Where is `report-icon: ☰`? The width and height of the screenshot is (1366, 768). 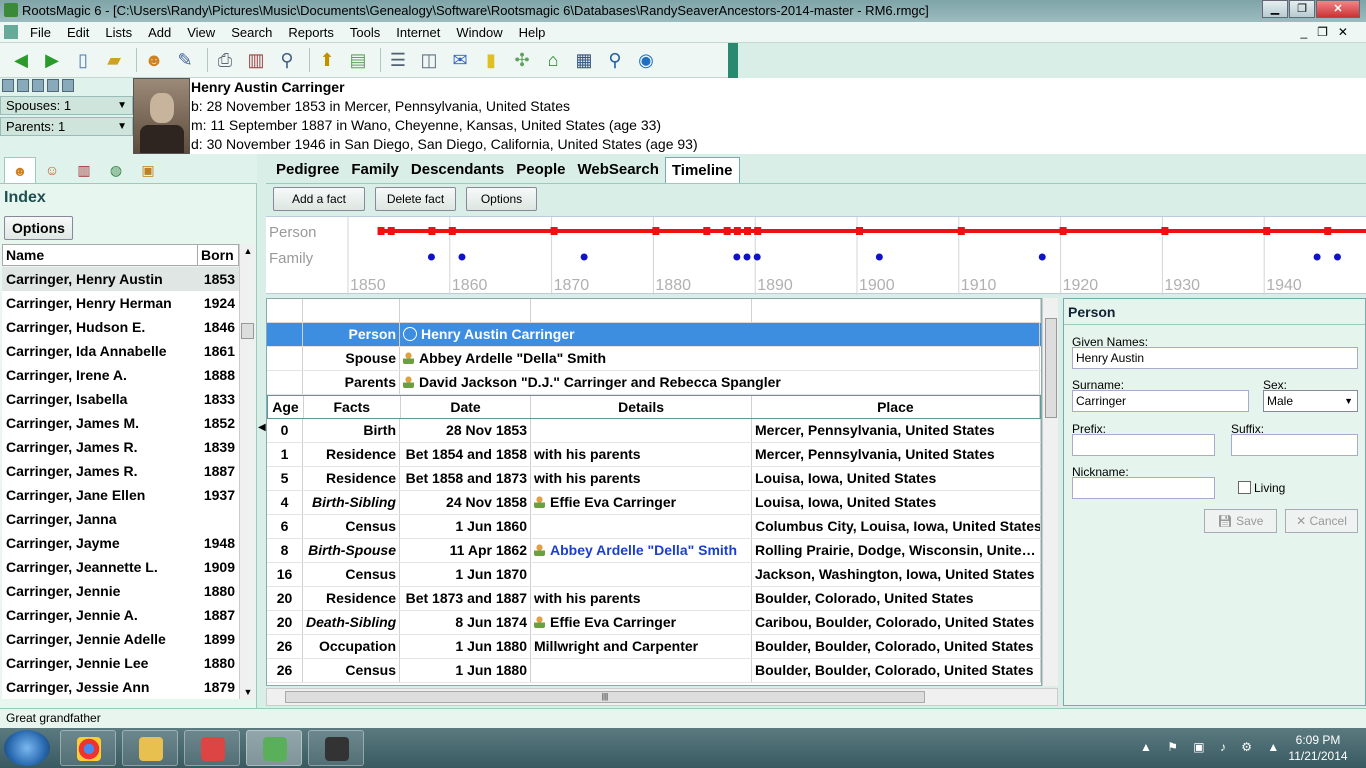 report-icon: ☰ is located at coordinates (398, 60).